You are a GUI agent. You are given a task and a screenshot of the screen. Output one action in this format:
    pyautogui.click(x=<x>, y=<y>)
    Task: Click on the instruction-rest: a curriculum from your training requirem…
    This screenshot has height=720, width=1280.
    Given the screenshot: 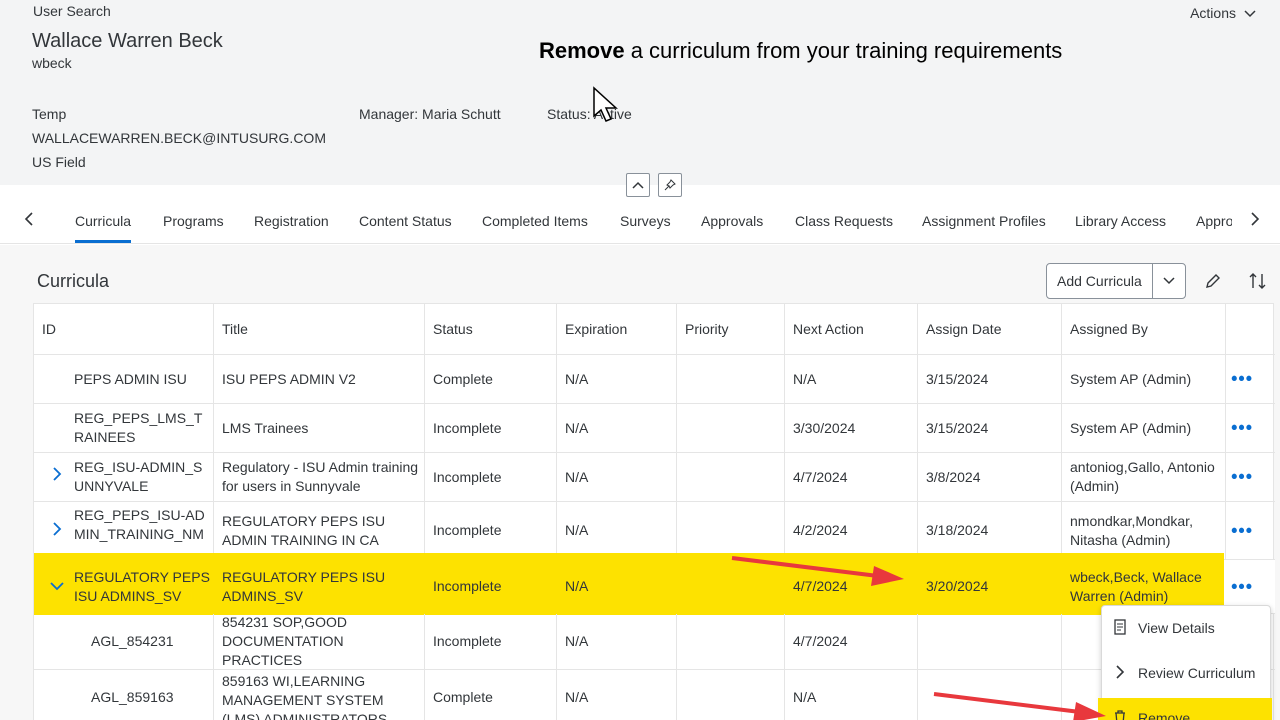 What is the action you would take?
    pyautogui.click(x=843, y=50)
    